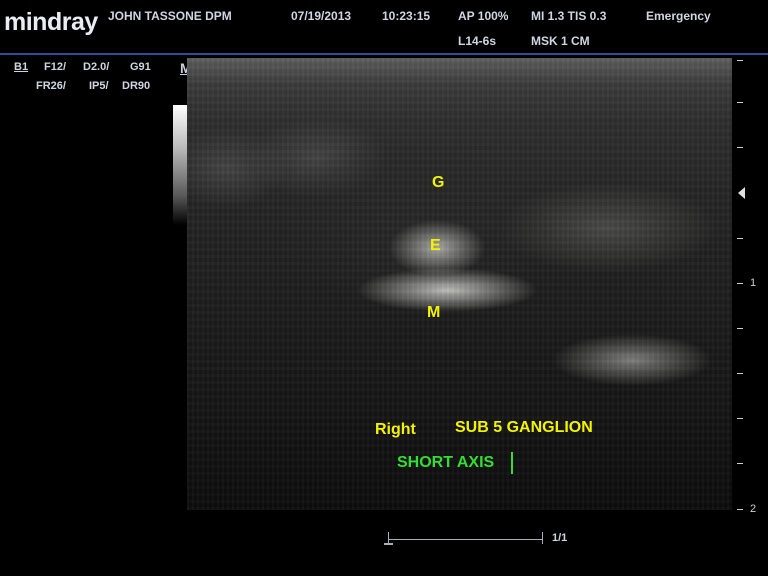  I want to click on depth-scale, so click(742, 284).